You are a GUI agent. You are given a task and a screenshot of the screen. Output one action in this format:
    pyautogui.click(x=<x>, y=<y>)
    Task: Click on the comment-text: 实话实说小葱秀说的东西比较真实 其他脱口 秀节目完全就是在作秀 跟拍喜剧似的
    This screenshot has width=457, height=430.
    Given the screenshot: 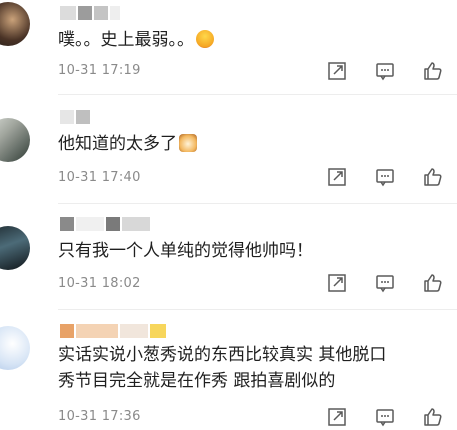 What is the action you would take?
    pyautogui.click(x=222, y=368)
    